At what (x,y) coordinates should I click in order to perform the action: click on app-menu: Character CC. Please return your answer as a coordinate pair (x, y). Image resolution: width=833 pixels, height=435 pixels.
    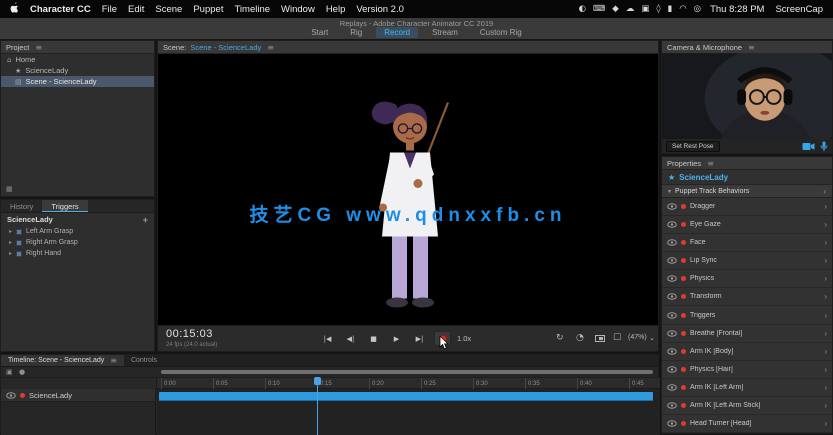
    Looking at the image, I should click on (60, 9).